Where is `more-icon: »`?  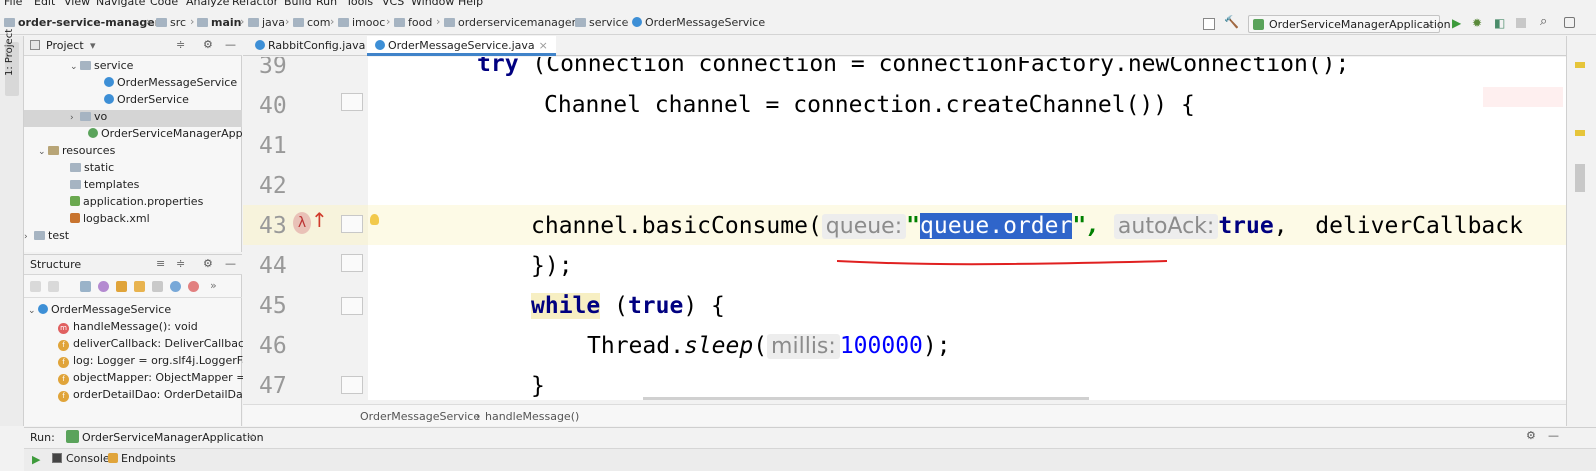 more-icon: » is located at coordinates (213, 285).